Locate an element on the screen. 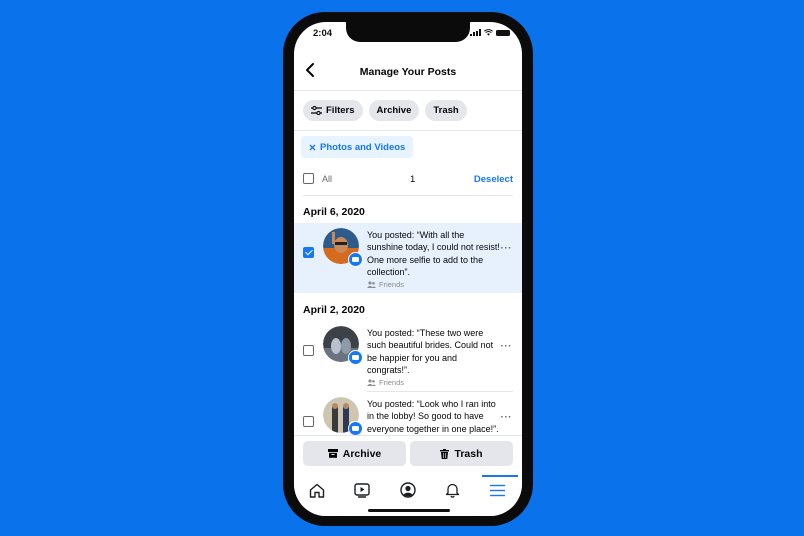  trash-icon is located at coordinates (445, 453).